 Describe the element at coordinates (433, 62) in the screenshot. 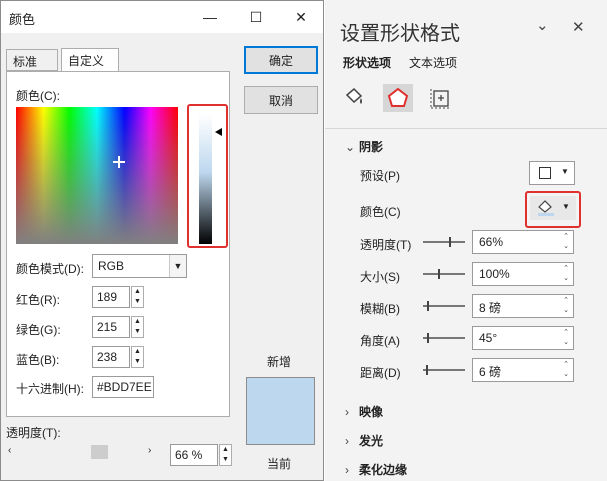

I see `tab-text-options: 文本选项` at that location.